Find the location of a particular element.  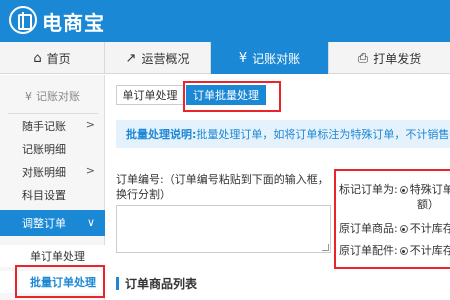

sidebar-item-entry-details: 记账明细 is located at coordinates (52, 149).